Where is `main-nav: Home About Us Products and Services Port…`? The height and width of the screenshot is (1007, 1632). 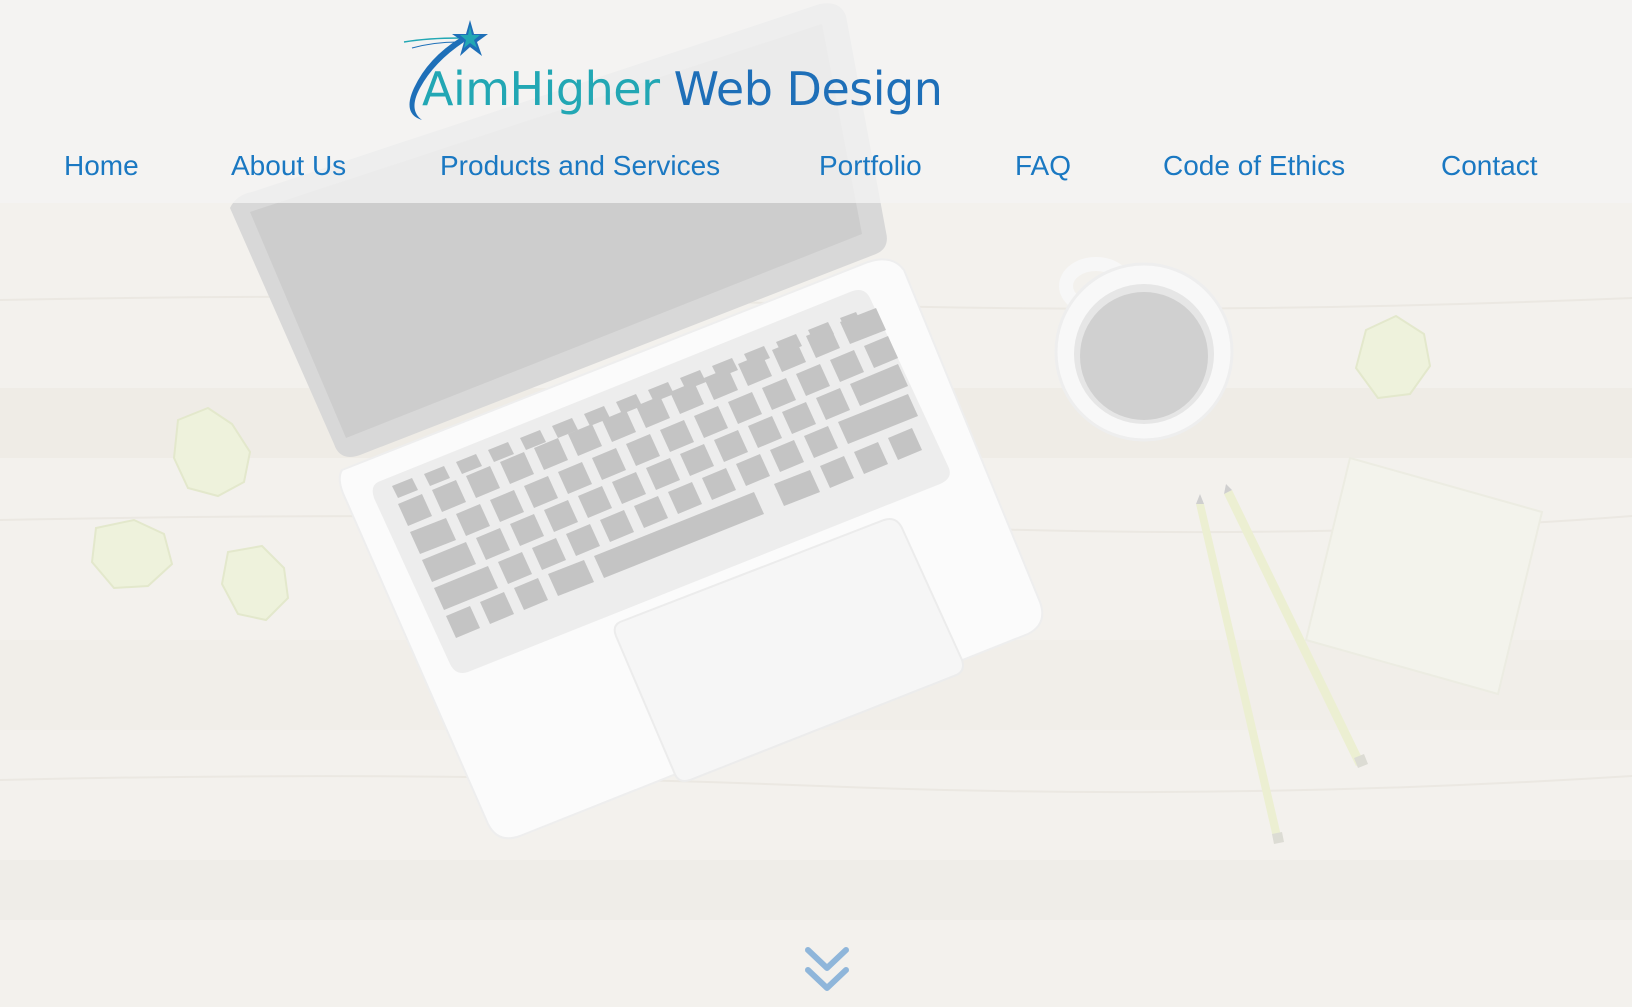 main-nav: Home About Us Products and Services Port… is located at coordinates (816, 166).